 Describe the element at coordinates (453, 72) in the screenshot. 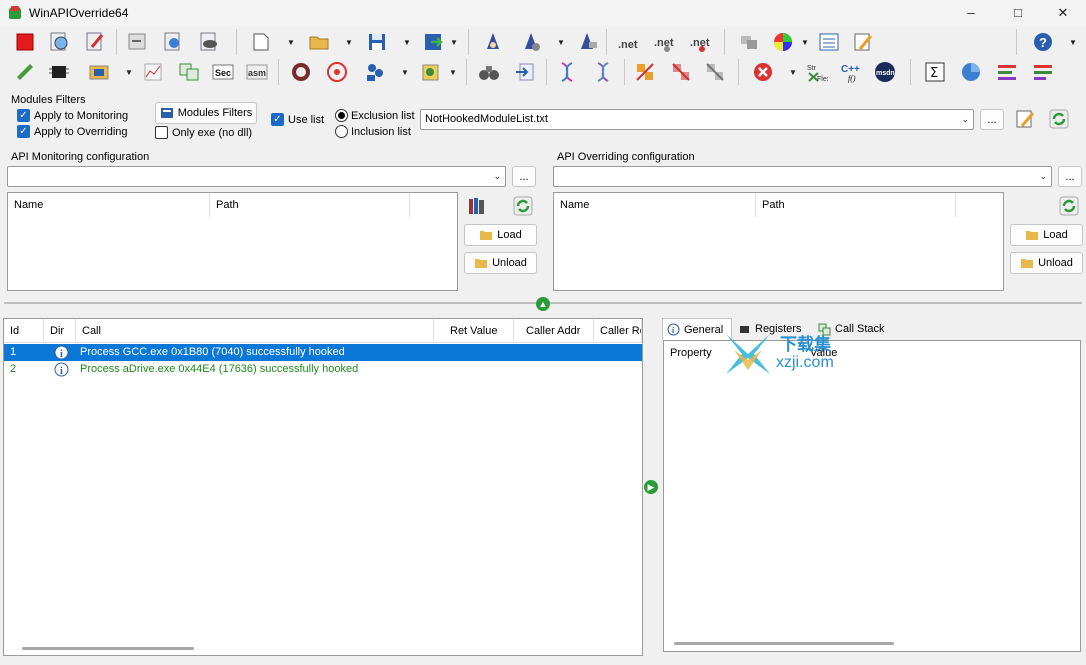

I see `plugin-dropdown-icon: ▼` at that location.